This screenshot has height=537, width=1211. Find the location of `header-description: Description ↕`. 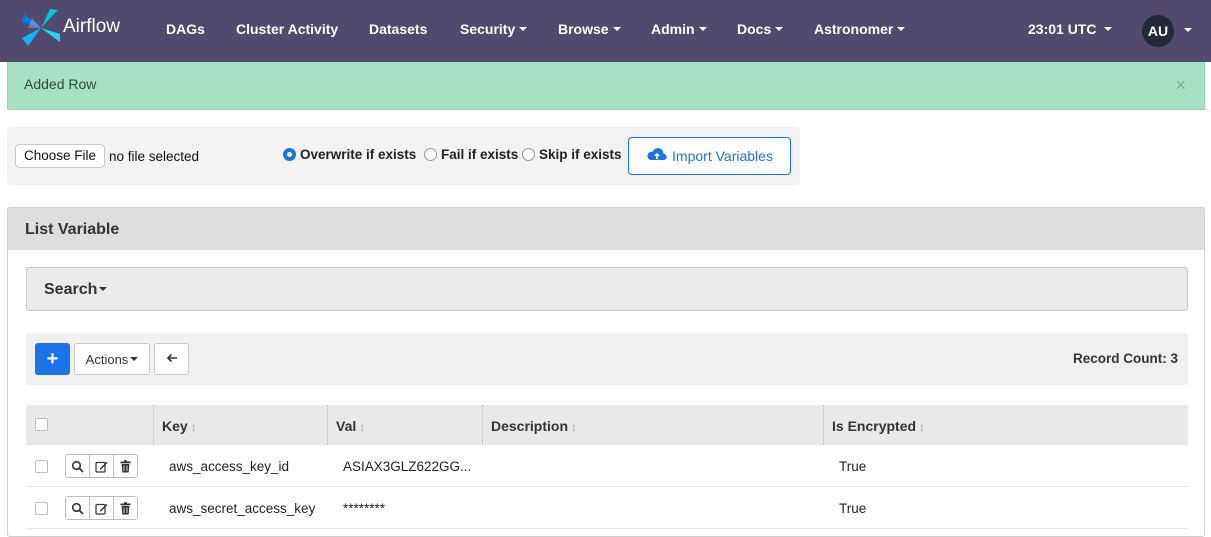

header-description: Description ↕ is located at coordinates (653, 425).